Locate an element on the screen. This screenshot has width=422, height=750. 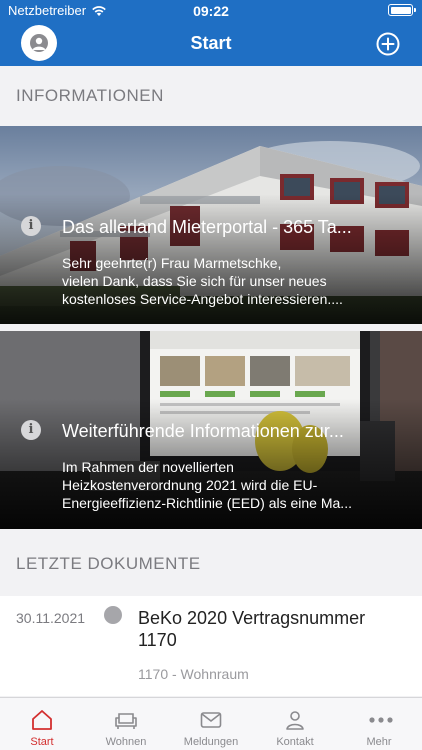
card-body-line: Im Rahmen der novellierten is located at coordinates (148, 467).